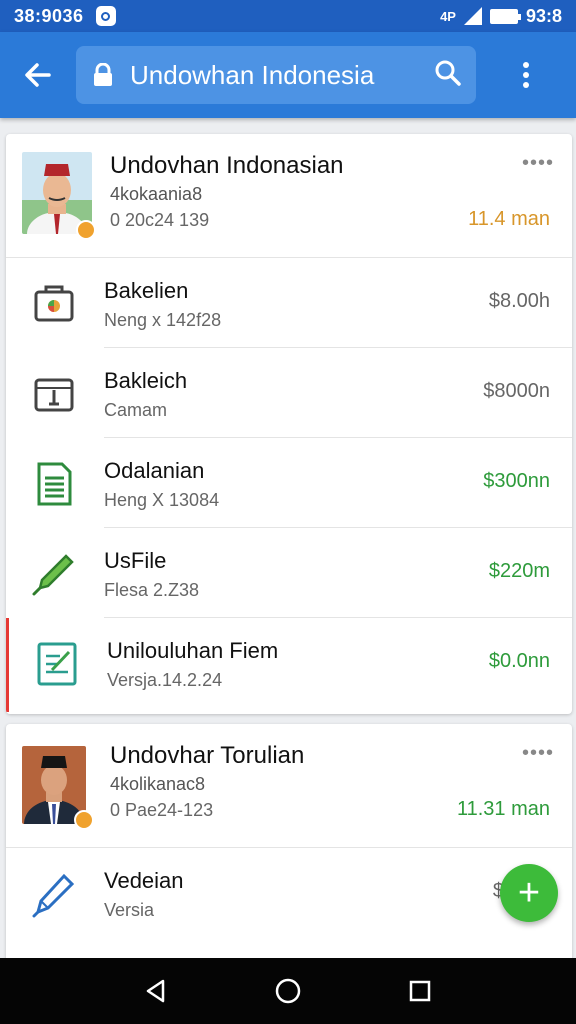  I want to click on add-button: +, so click(529, 893).